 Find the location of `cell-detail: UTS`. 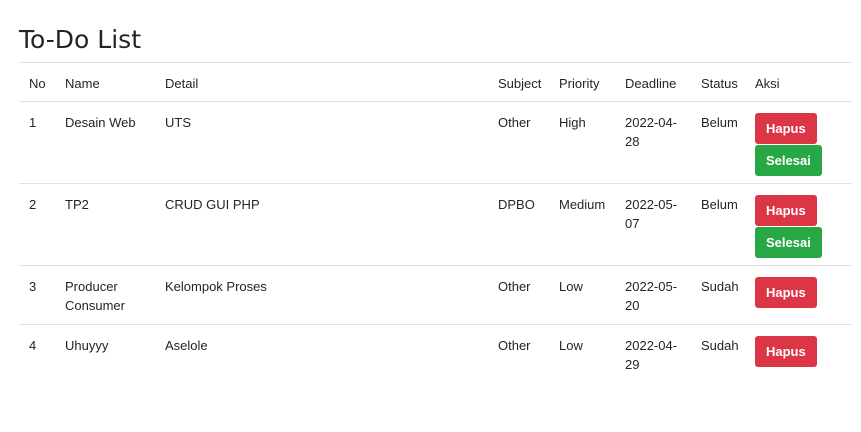

cell-detail: UTS is located at coordinates (321, 142).